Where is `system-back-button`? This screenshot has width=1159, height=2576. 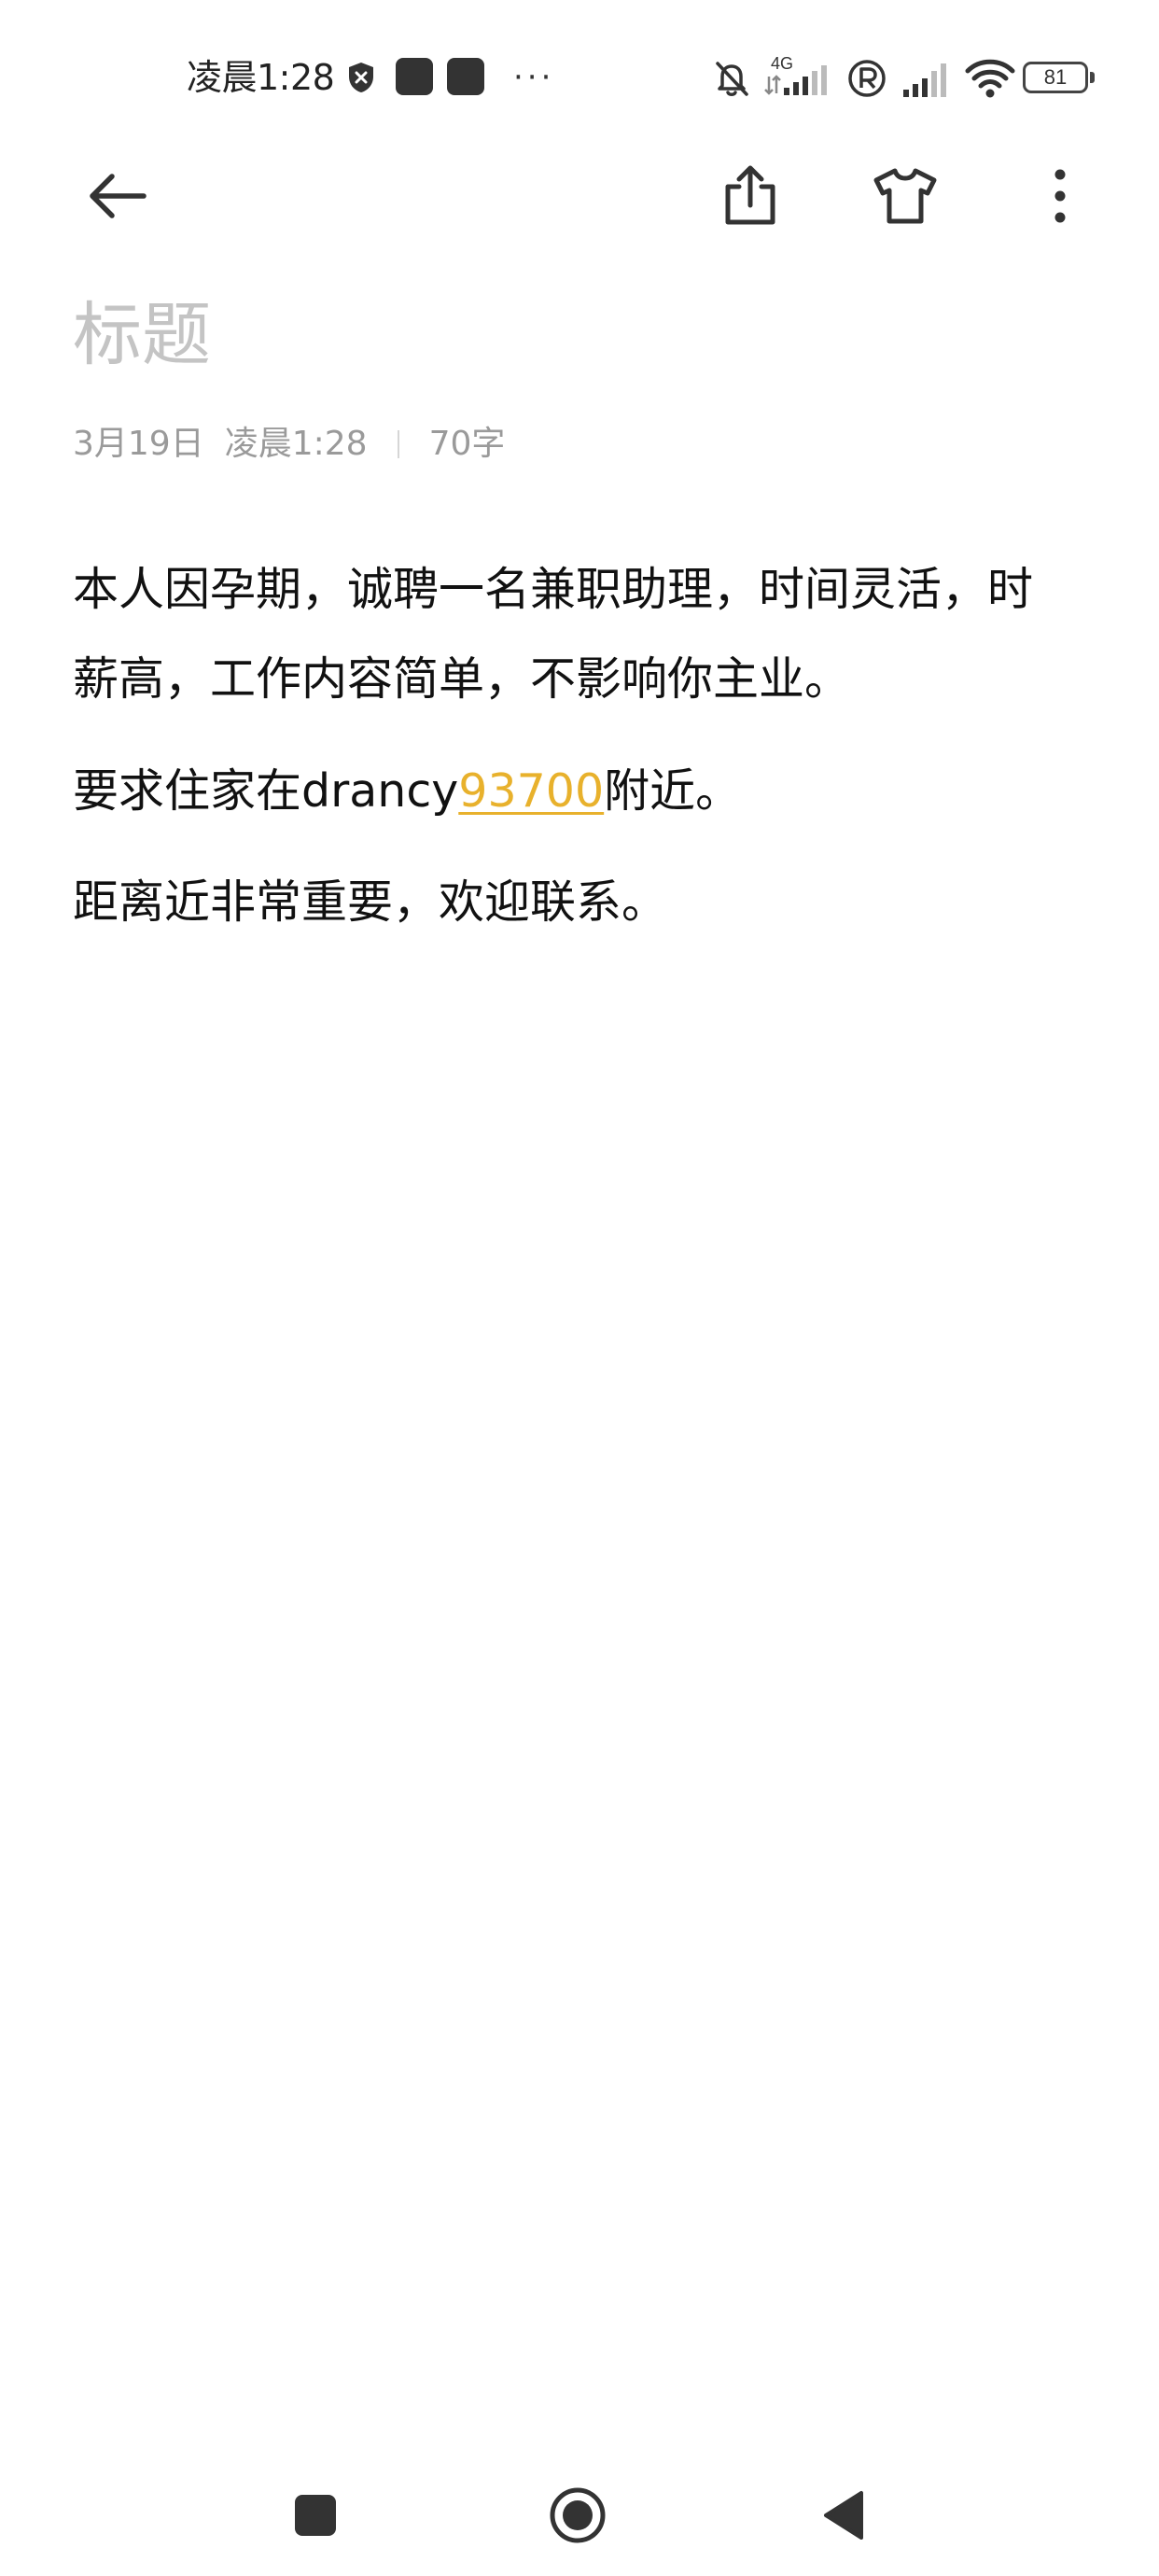
system-back-button is located at coordinates (842, 2515).